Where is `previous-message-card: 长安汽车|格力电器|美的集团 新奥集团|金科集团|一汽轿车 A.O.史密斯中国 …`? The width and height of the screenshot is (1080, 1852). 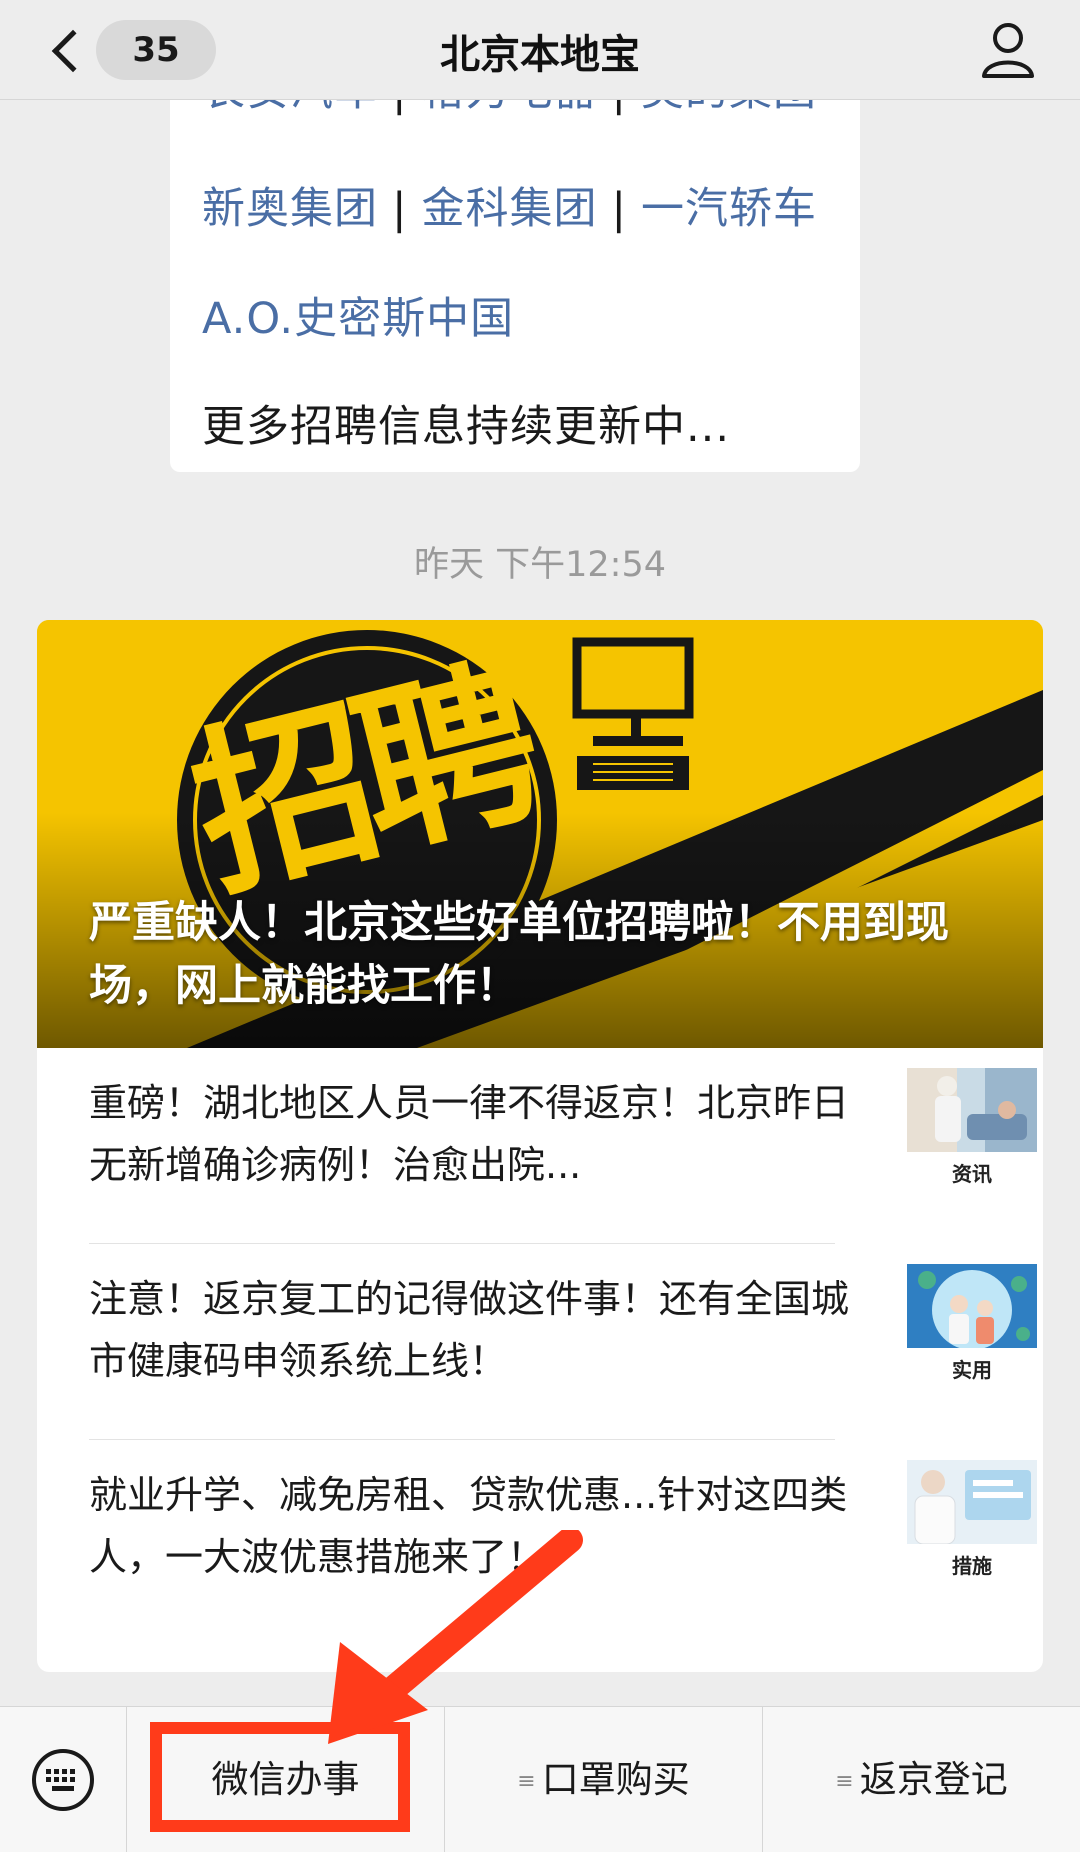 previous-message-card: 长安汽车|格力电器|美的集团 新奥集团|金科集团|一汽轿车 A.O.史密斯中国 … is located at coordinates (515, 271).